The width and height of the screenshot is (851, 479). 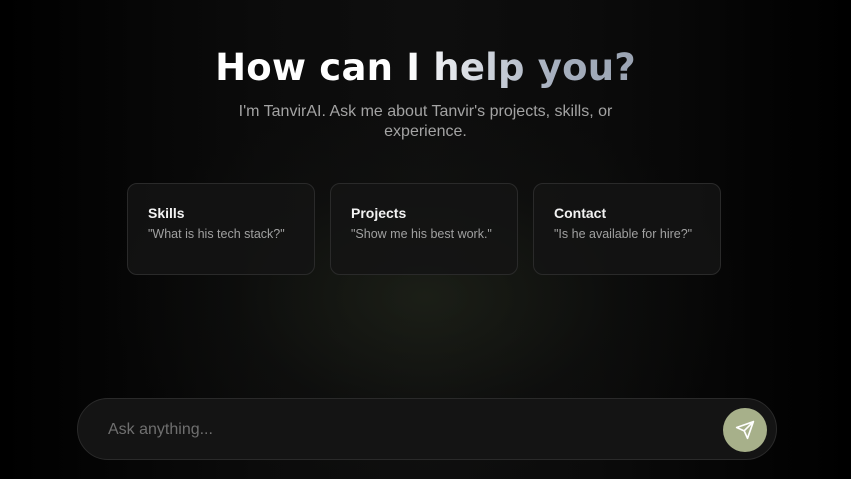 What do you see at coordinates (623, 234) in the screenshot?
I see `suggestion-card-prompt: "Is he available for hire?"` at bounding box center [623, 234].